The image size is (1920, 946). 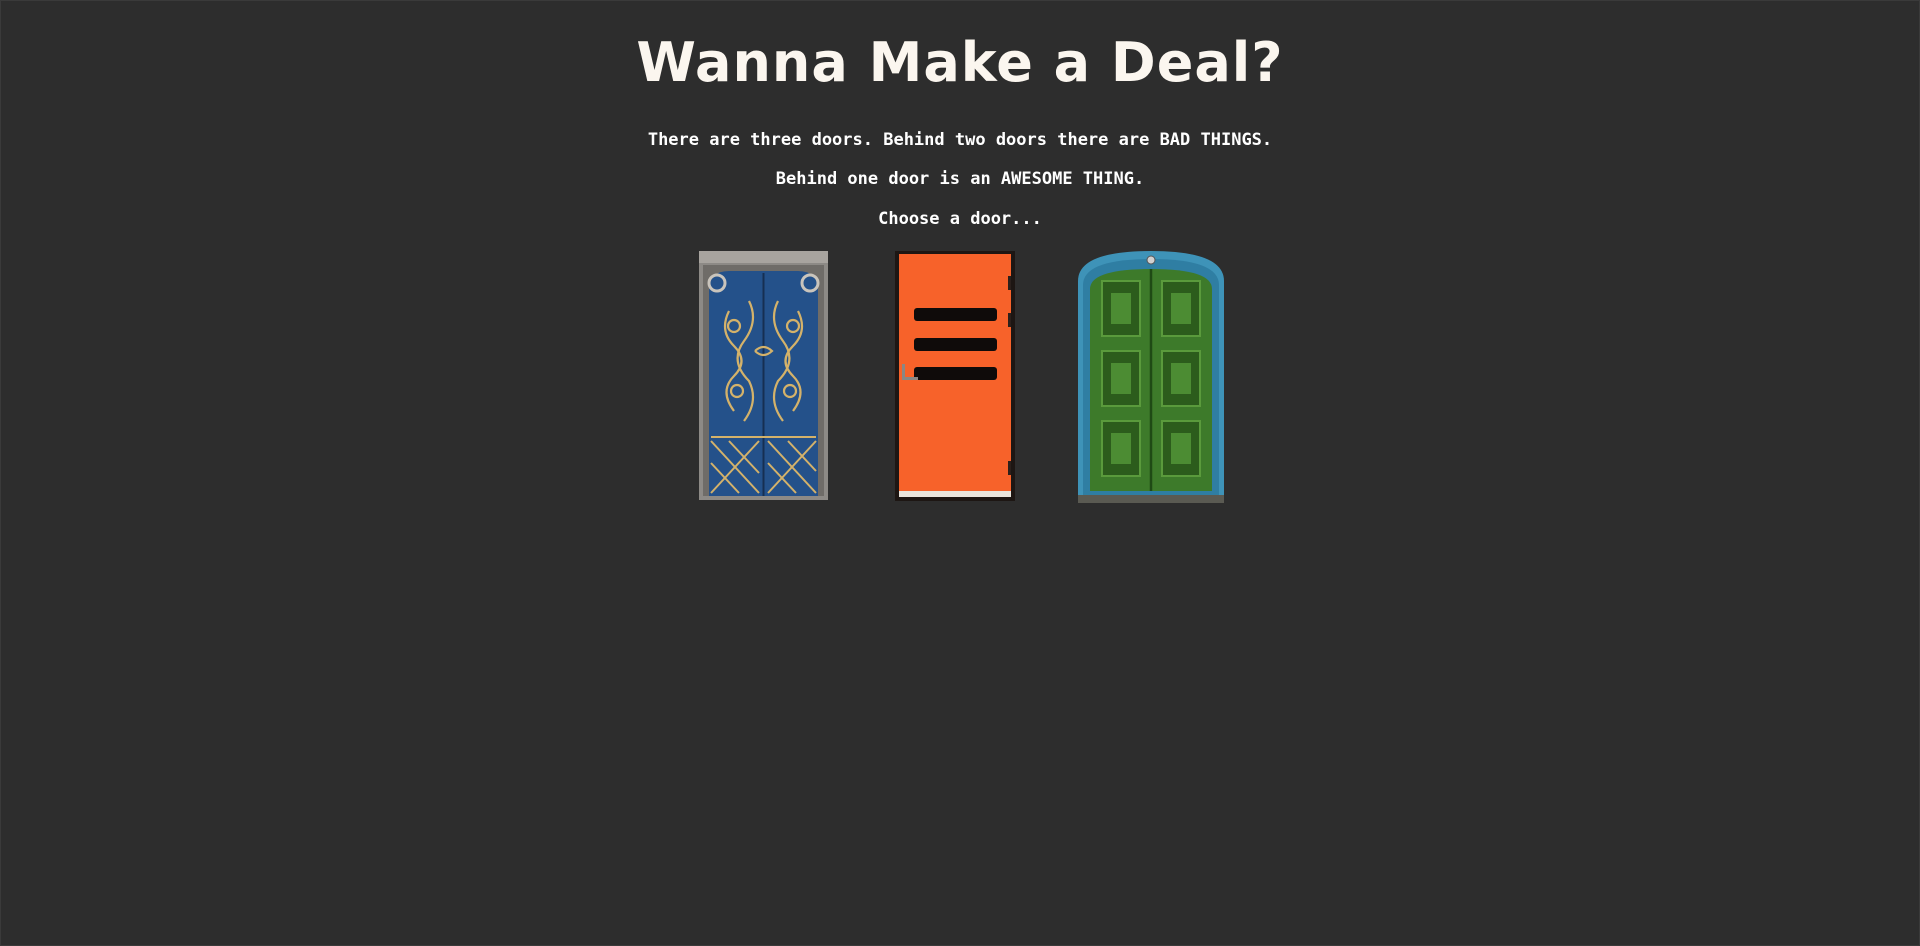 I want to click on door-3-button, so click(x=1151, y=377).